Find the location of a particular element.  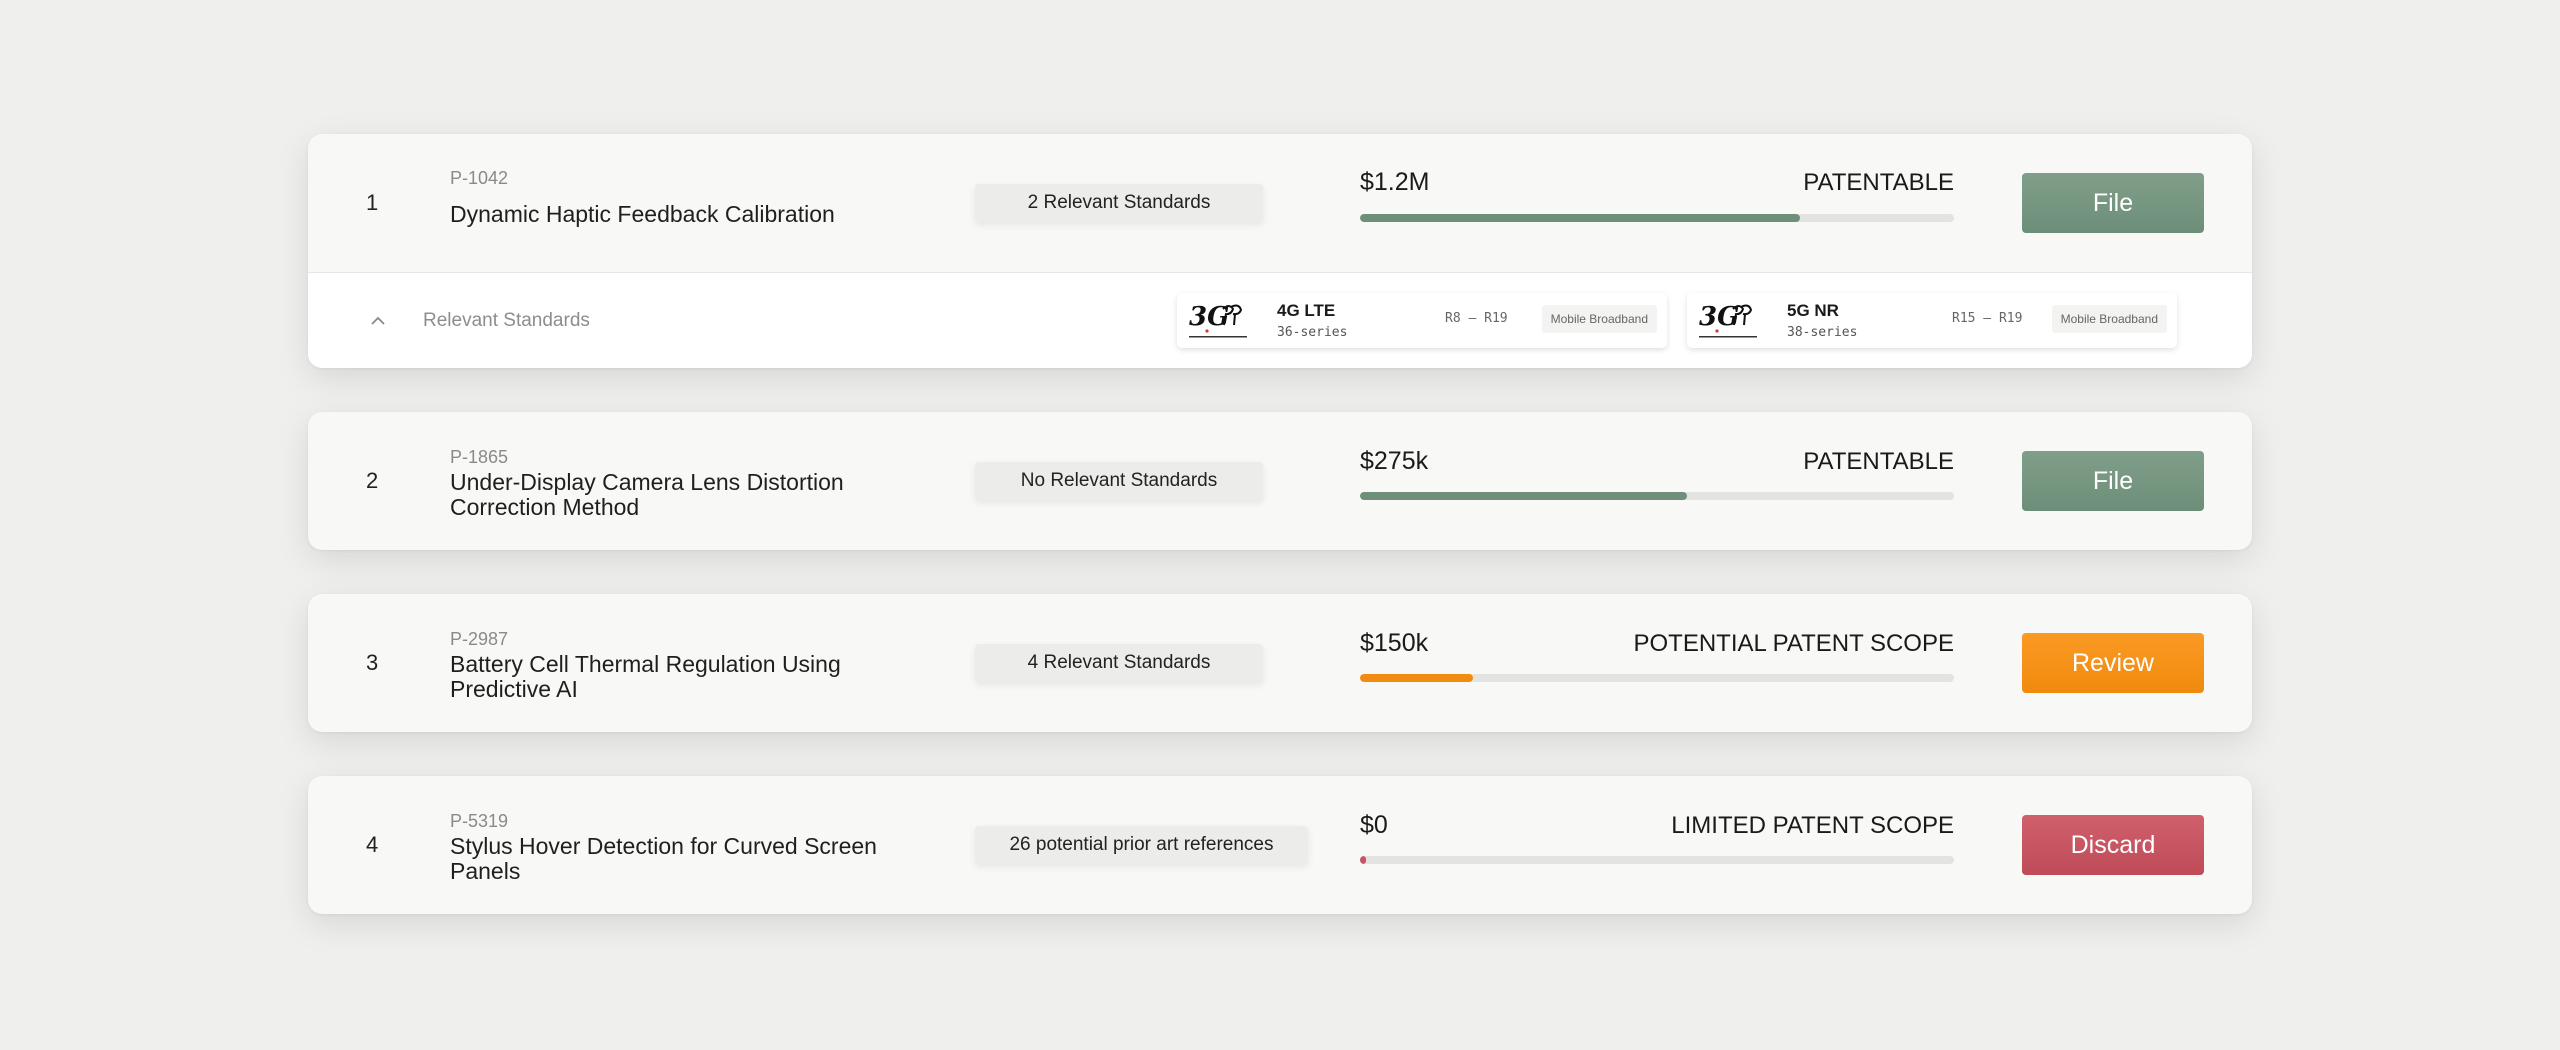

relevant-standards-label: Relevant Standards is located at coordinates (506, 320).